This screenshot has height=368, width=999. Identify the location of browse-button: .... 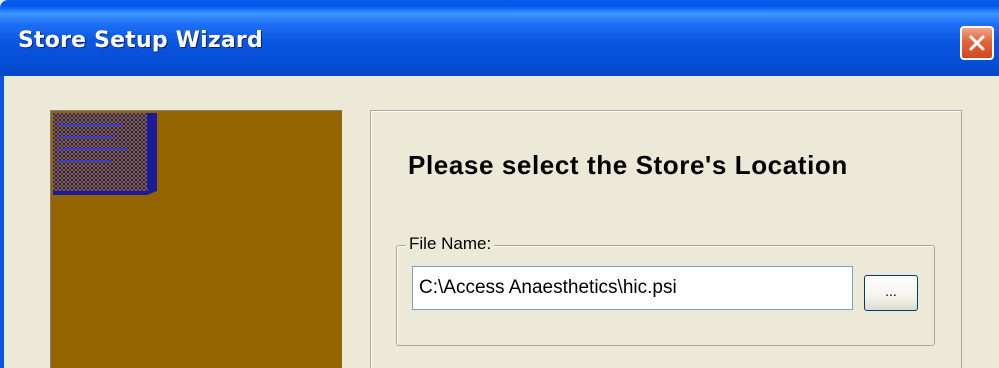
(891, 293).